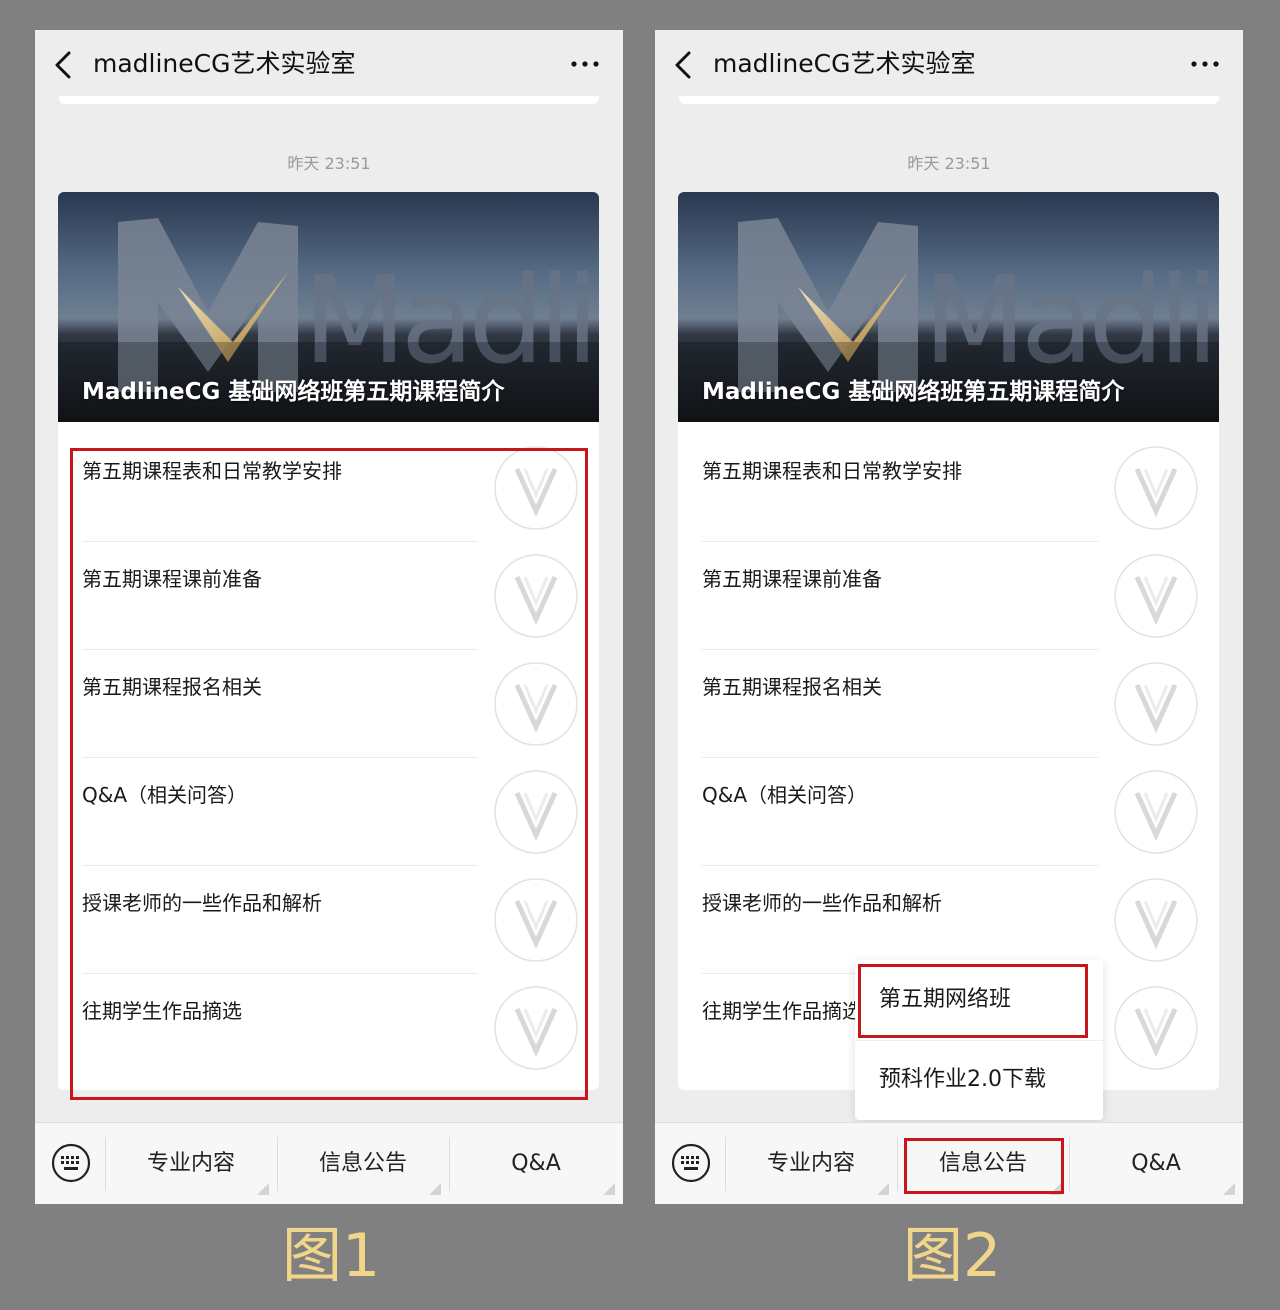  Describe the element at coordinates (328, 923) in the screenshot. I see `list-item: 授课老师的一些作品和解析` at that location.